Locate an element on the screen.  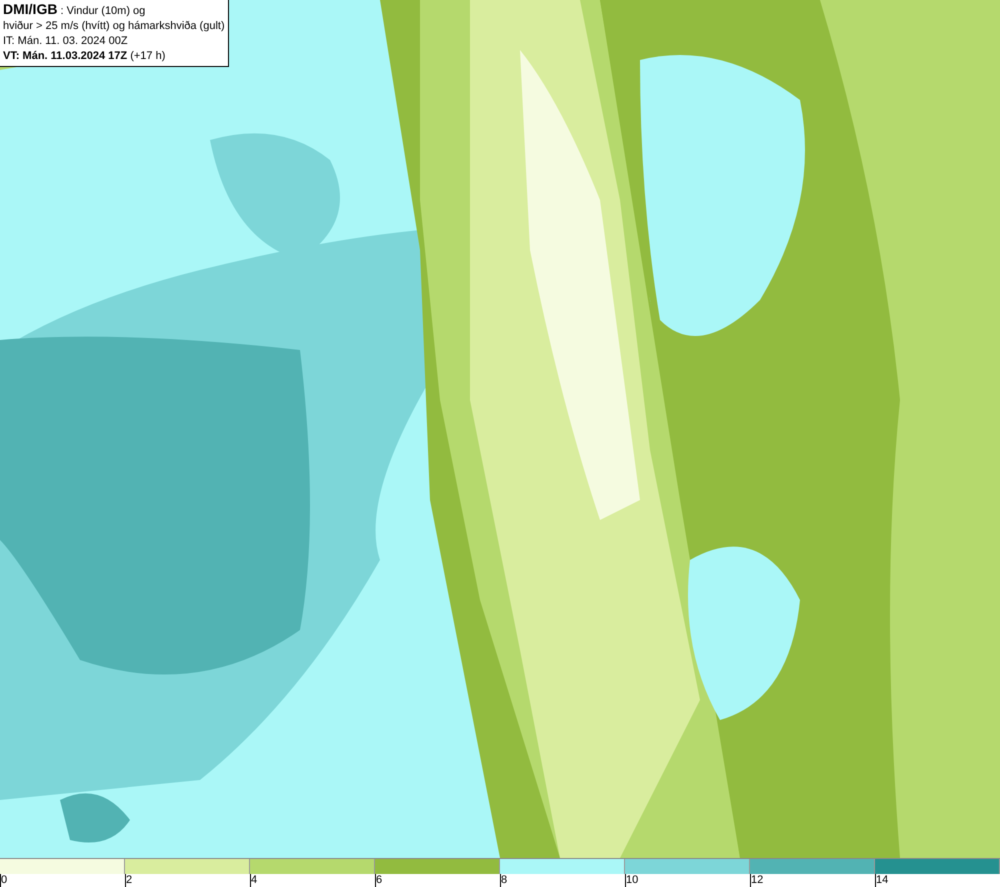
info-text: hviður > 25 m/s (hvítt) og hámarkshviða (gult) is located at coordinates (114, 26).